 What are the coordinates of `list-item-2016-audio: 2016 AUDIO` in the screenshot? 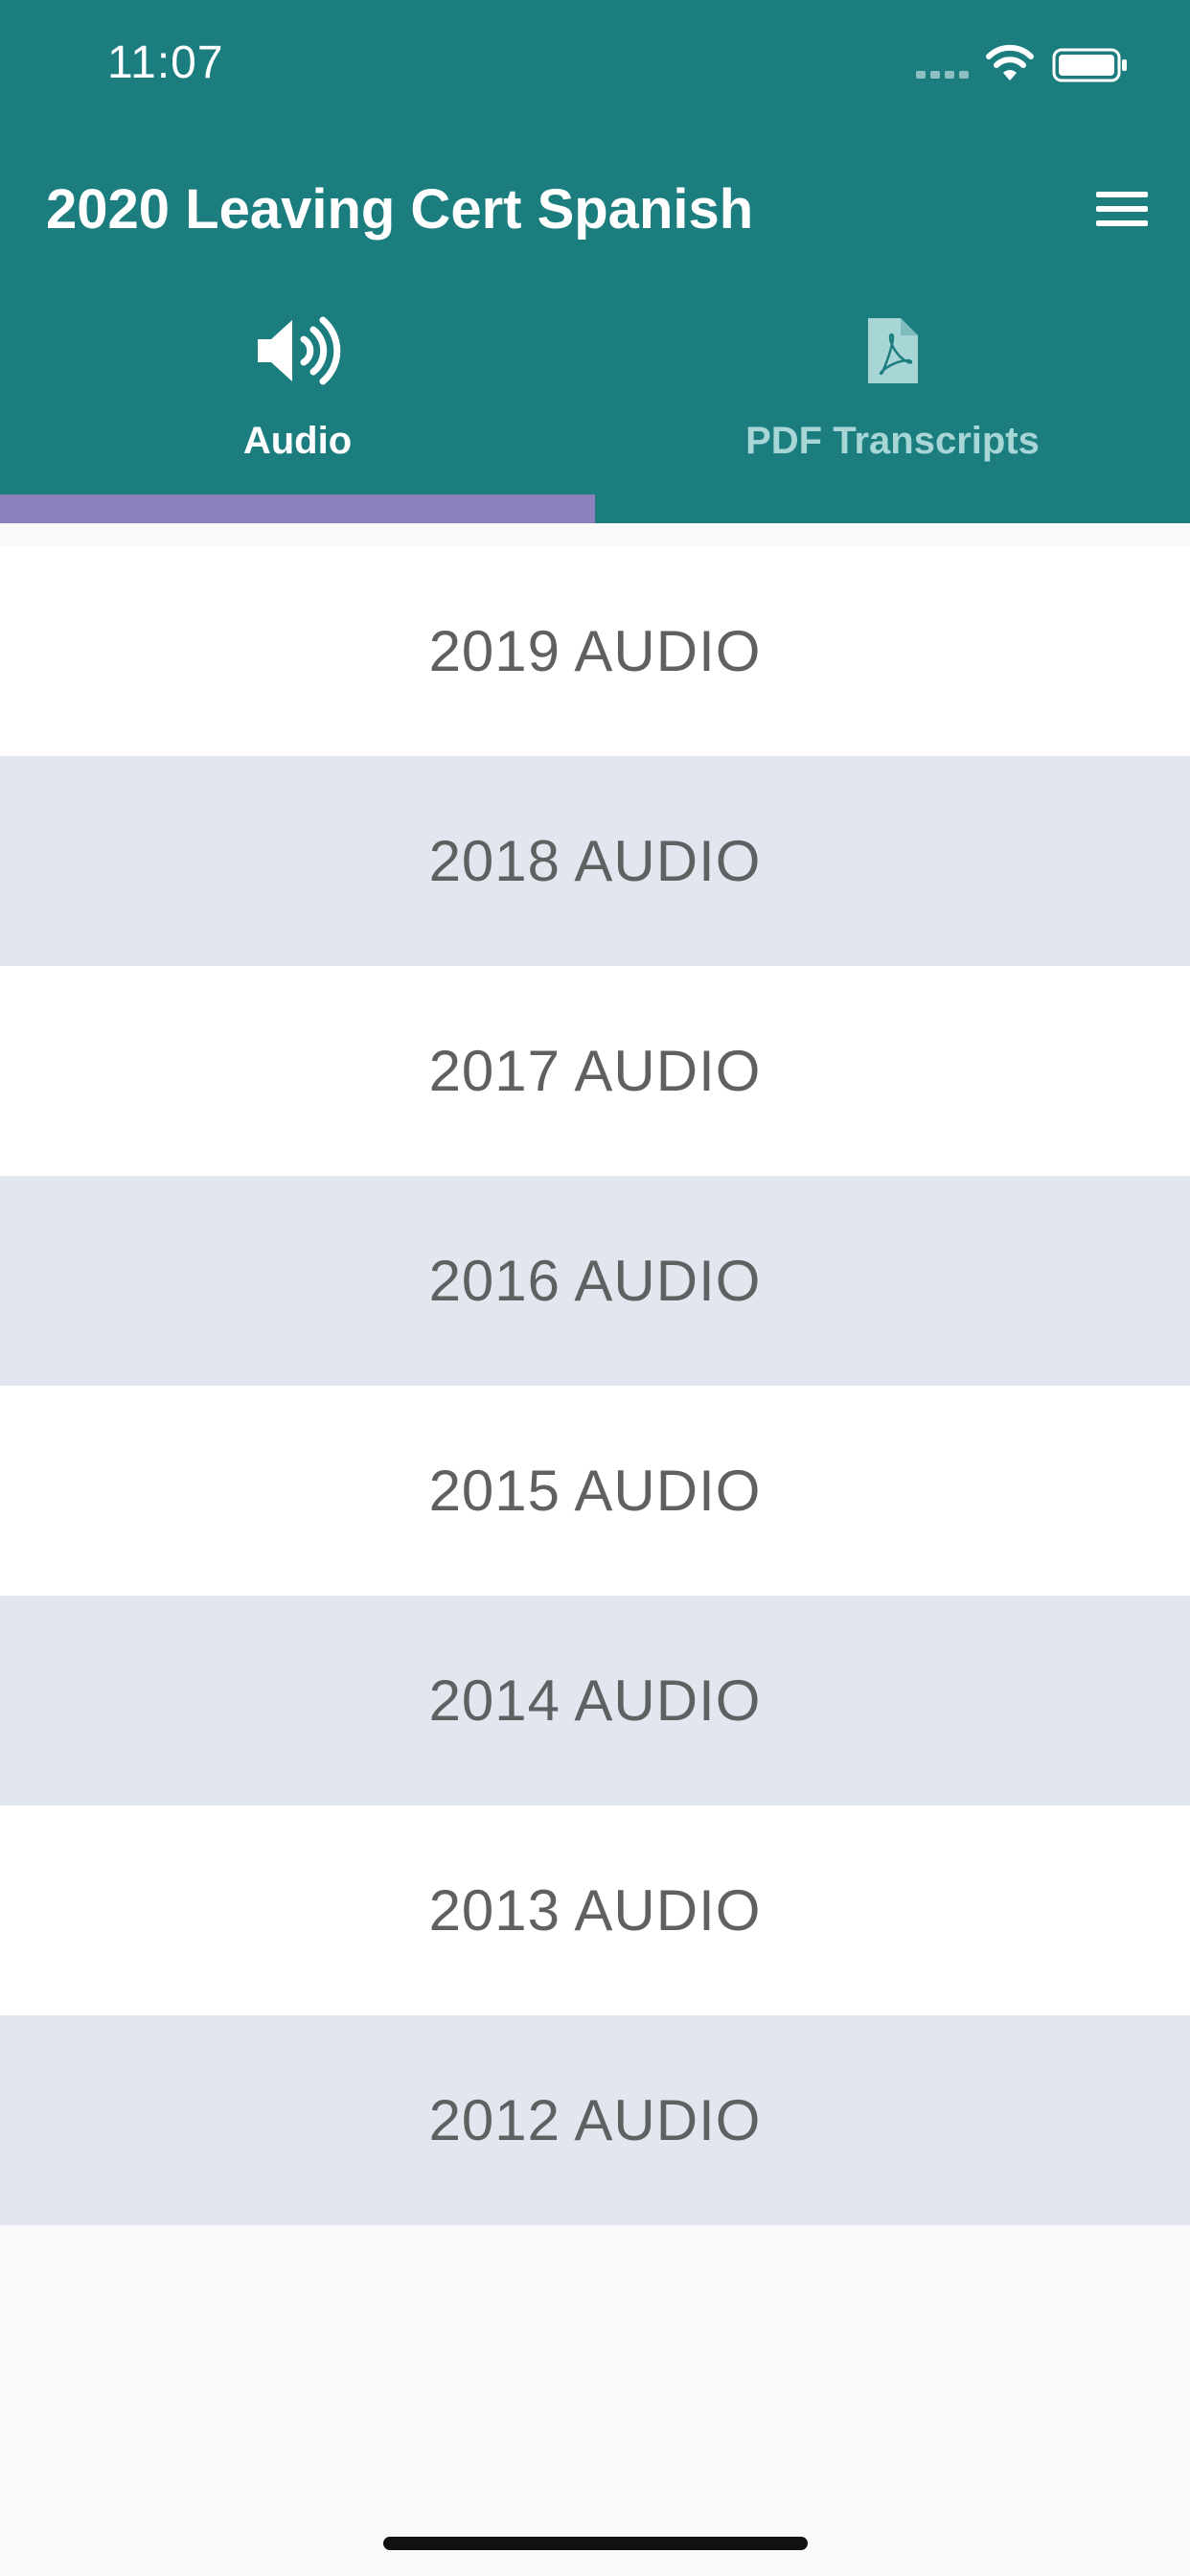 It's located at (595, 1281).